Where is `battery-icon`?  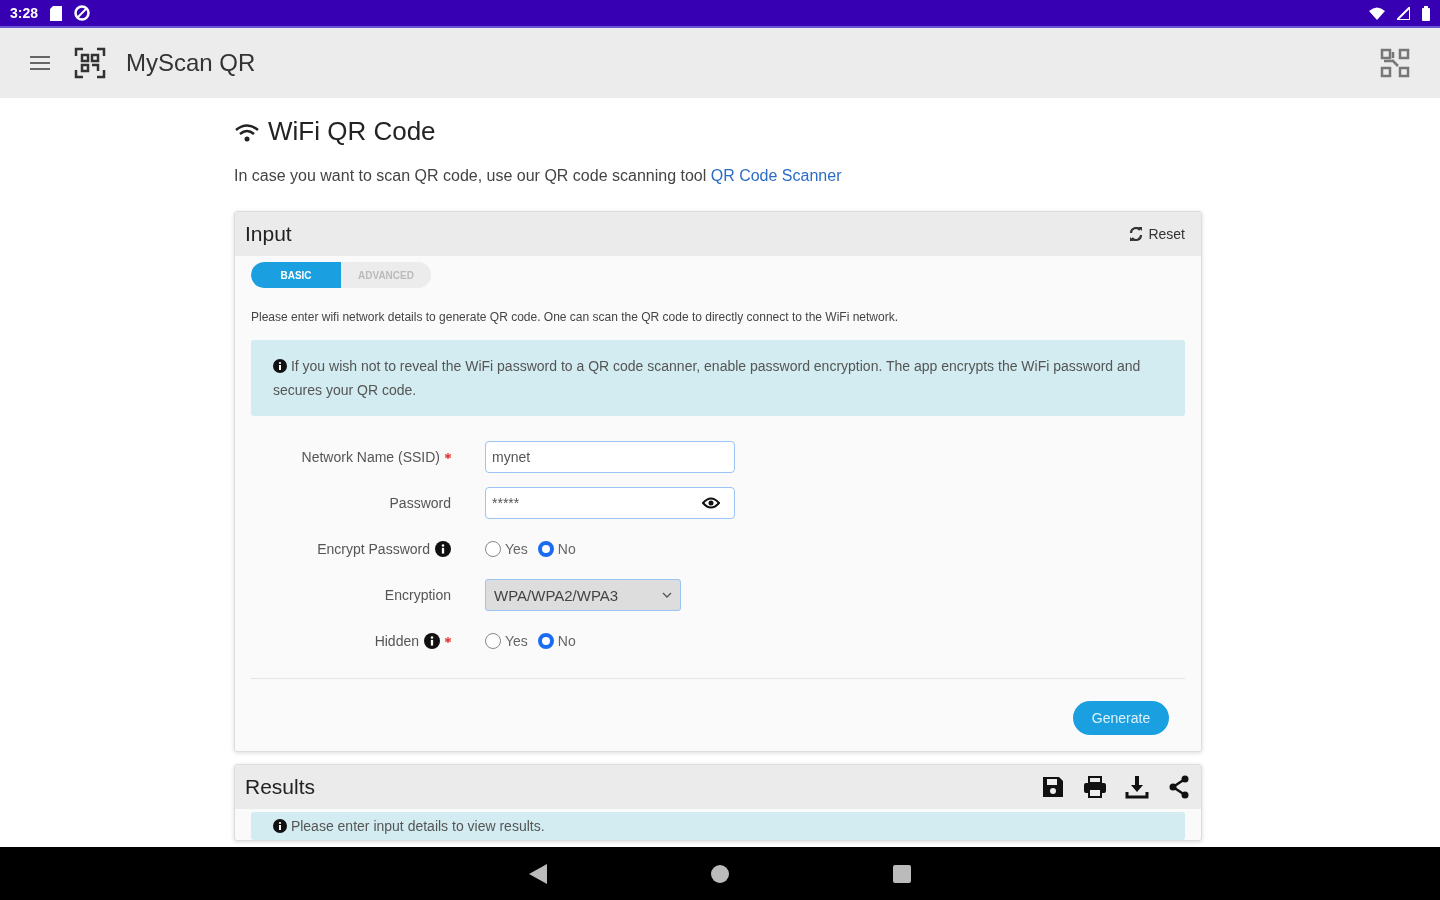
battery-icon is located at coordinates (1426, 13).